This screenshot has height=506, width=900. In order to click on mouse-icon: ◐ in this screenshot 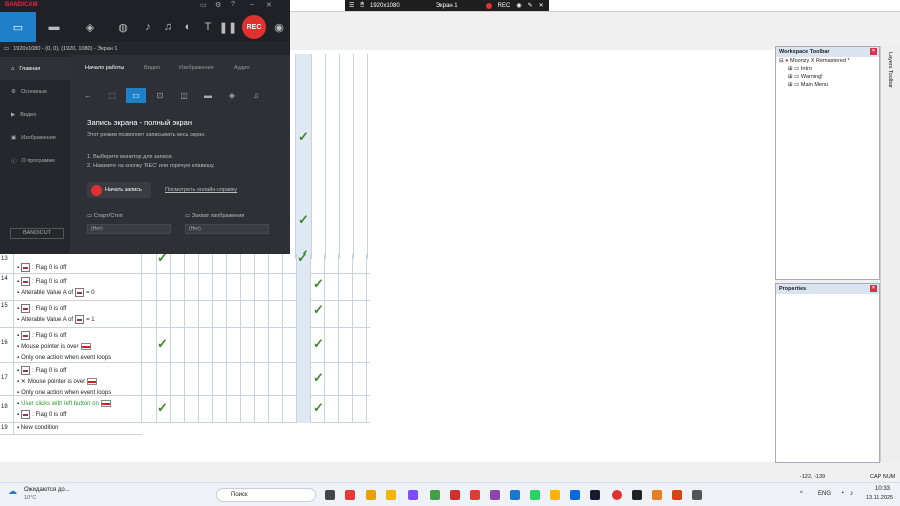, I will do `click(188, 27)`.